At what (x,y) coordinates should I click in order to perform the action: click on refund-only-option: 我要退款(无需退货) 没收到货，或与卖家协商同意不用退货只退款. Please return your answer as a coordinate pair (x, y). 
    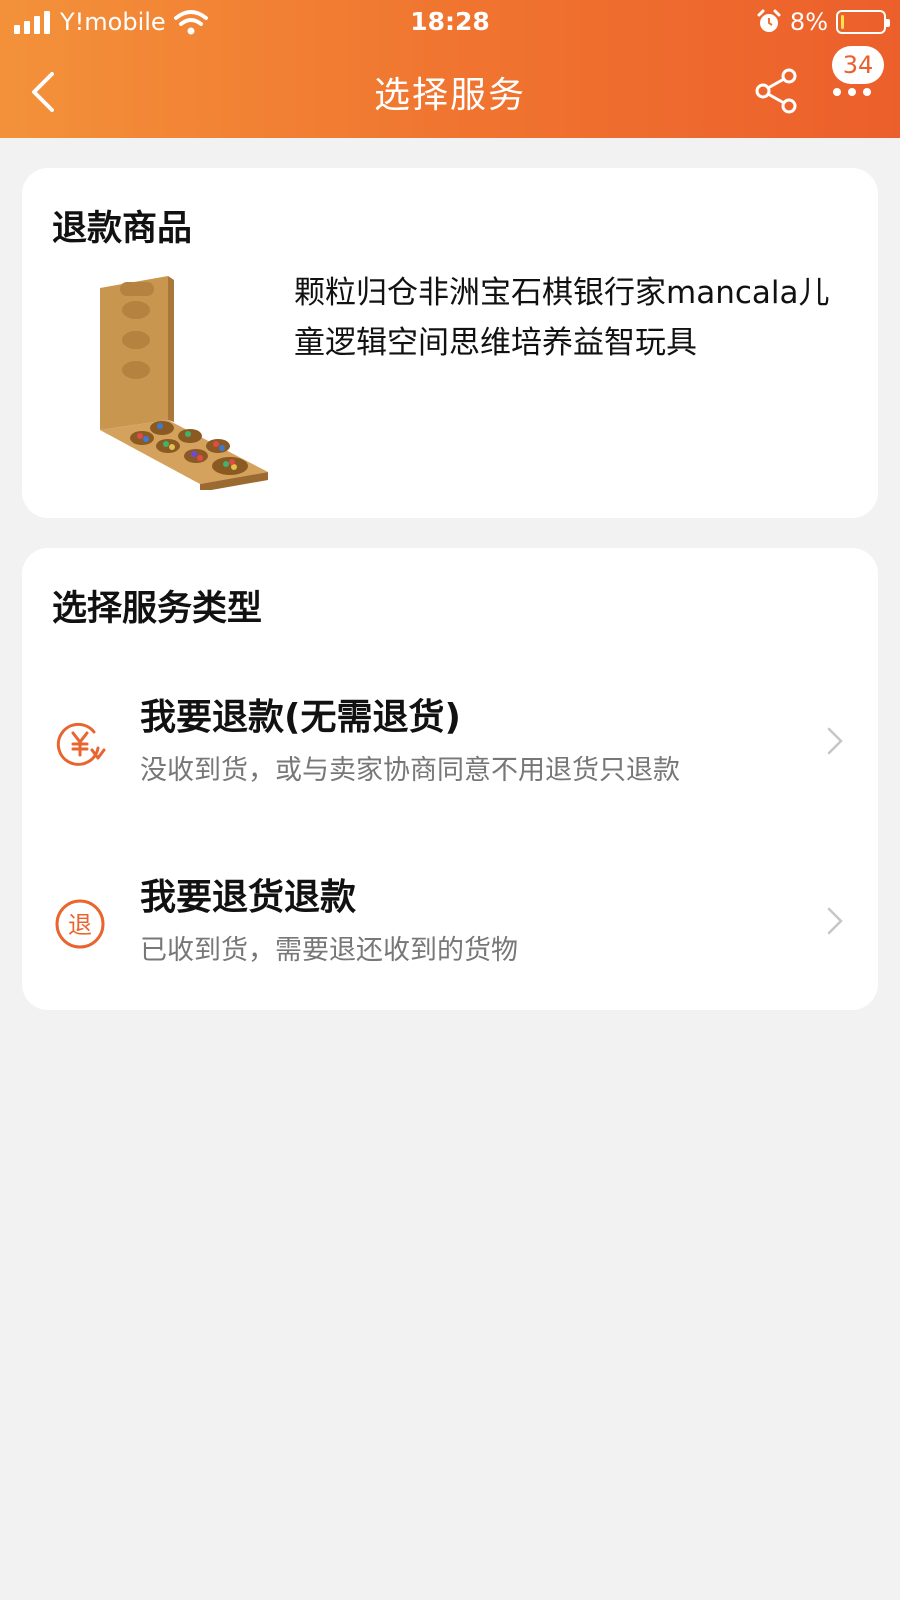
    Looking at the image, I should click on (450, 753).